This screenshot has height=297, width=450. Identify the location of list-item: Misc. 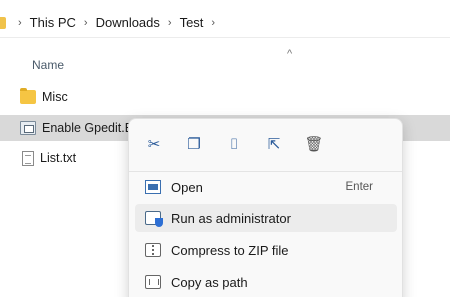
(225, 97).